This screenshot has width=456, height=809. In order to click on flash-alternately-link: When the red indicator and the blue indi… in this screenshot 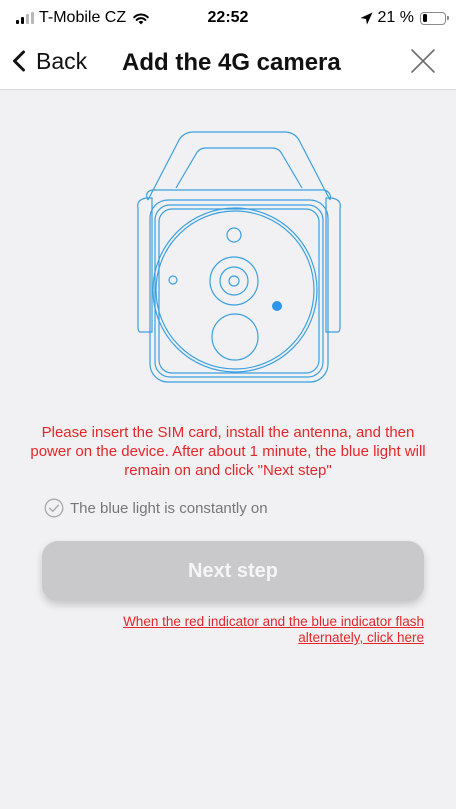, I will do `click(254, 630)`.